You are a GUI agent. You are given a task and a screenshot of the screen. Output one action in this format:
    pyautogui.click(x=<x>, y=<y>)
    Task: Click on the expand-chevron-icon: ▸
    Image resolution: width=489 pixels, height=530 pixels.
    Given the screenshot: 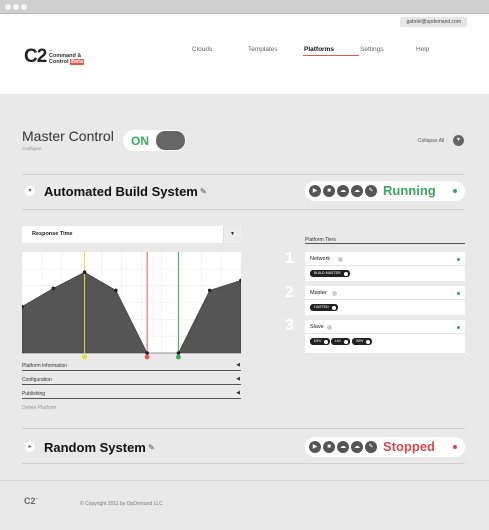 What is the action you would take?
    pyautogui.click(x=30, y=447)
    